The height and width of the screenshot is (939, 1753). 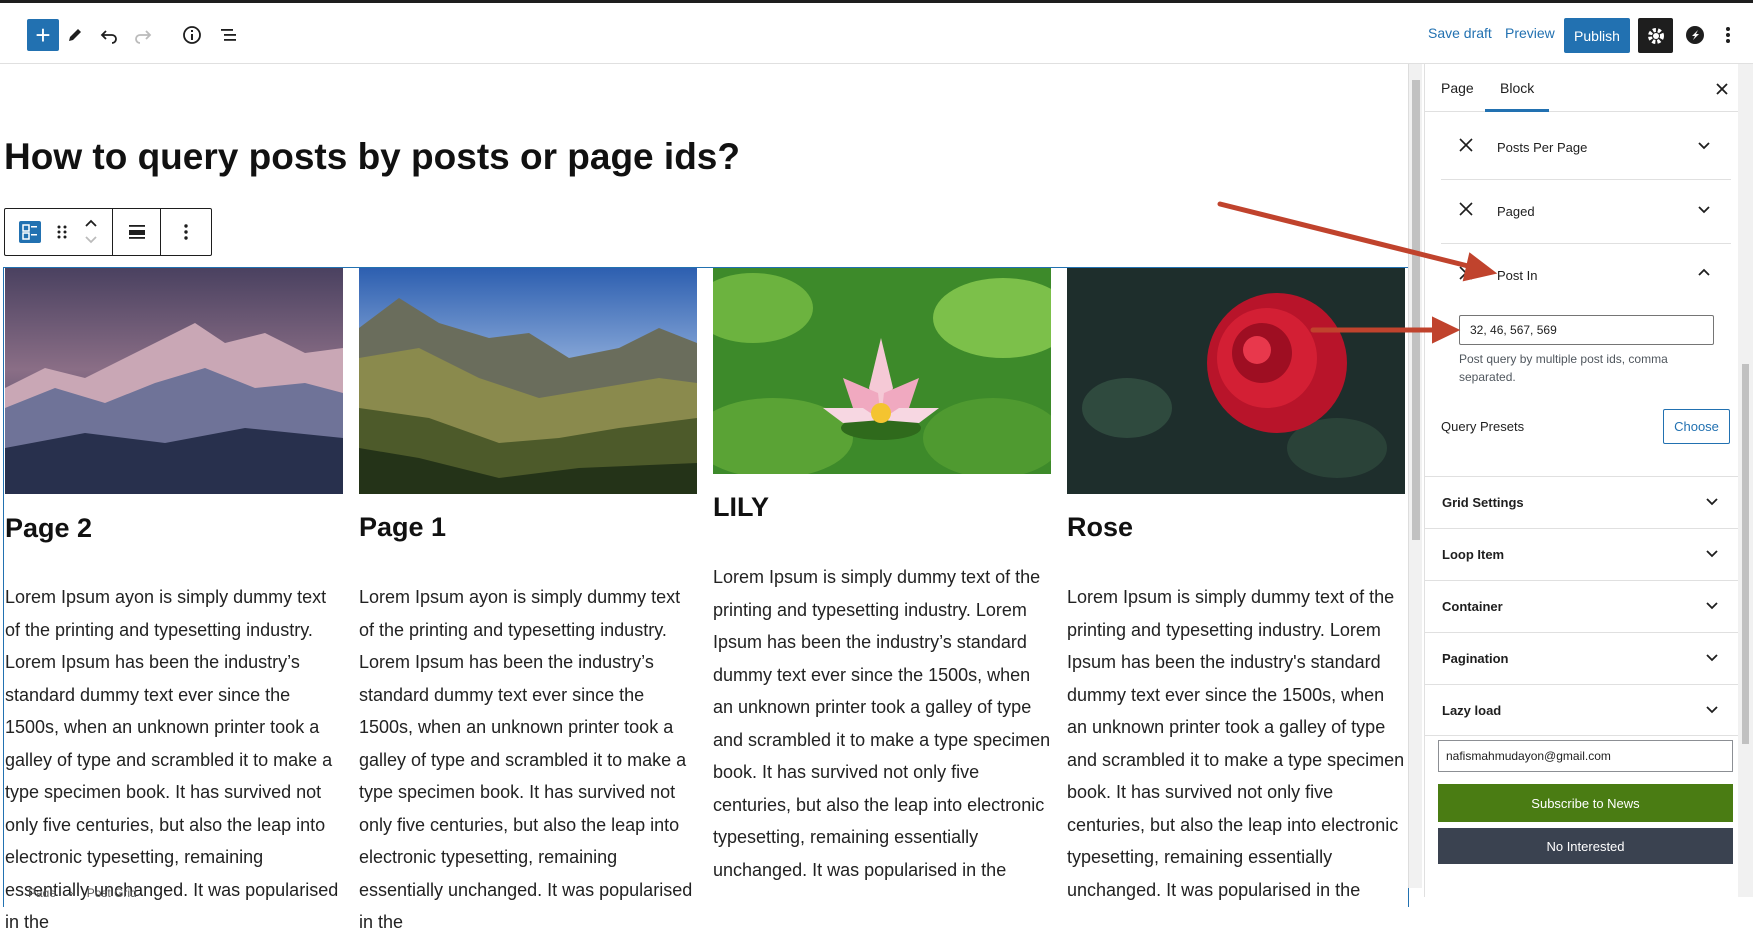 I want to click on panel-grid-settings: Grid Settings, so click(x=1582, y=502).